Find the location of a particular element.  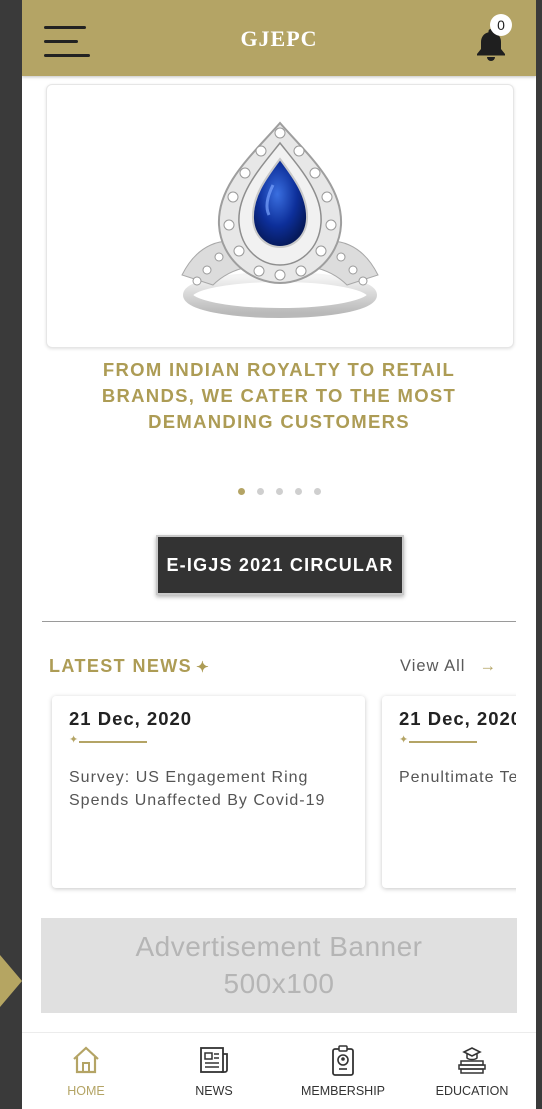

newspaper-icon is located at coordinates (214, 1060).